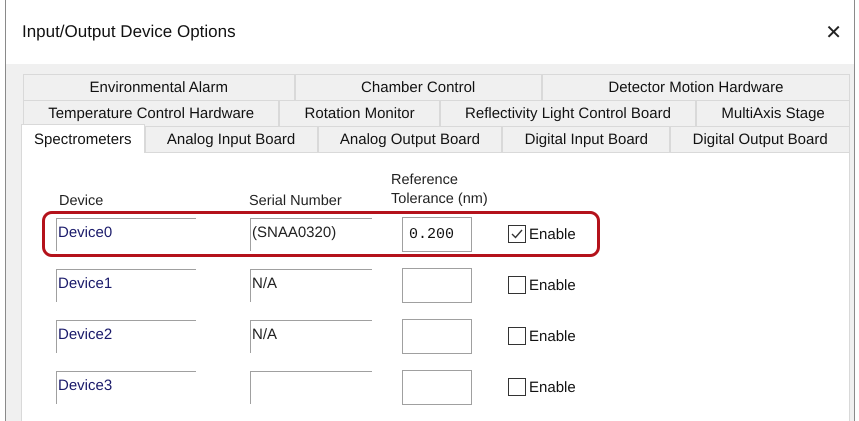 The image size is (859, 421). What do you see at coordinates (410, 139) in the screenshot?
I see `tab: Analog Output Board` at bounding box center [410, 139].